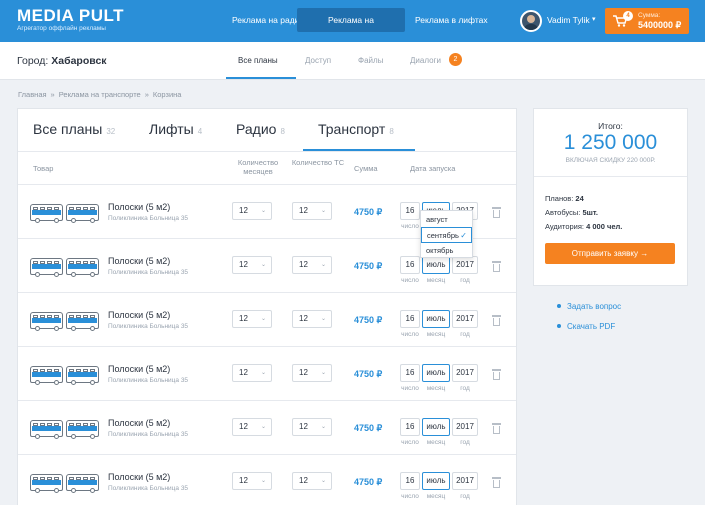 Image resolution: width=705 pixels, height=505 pixels. What do you see at coordinates (628, 16) in the screenshot?
I see `cart-count-badge: 4` at bounding box center [628, 16].